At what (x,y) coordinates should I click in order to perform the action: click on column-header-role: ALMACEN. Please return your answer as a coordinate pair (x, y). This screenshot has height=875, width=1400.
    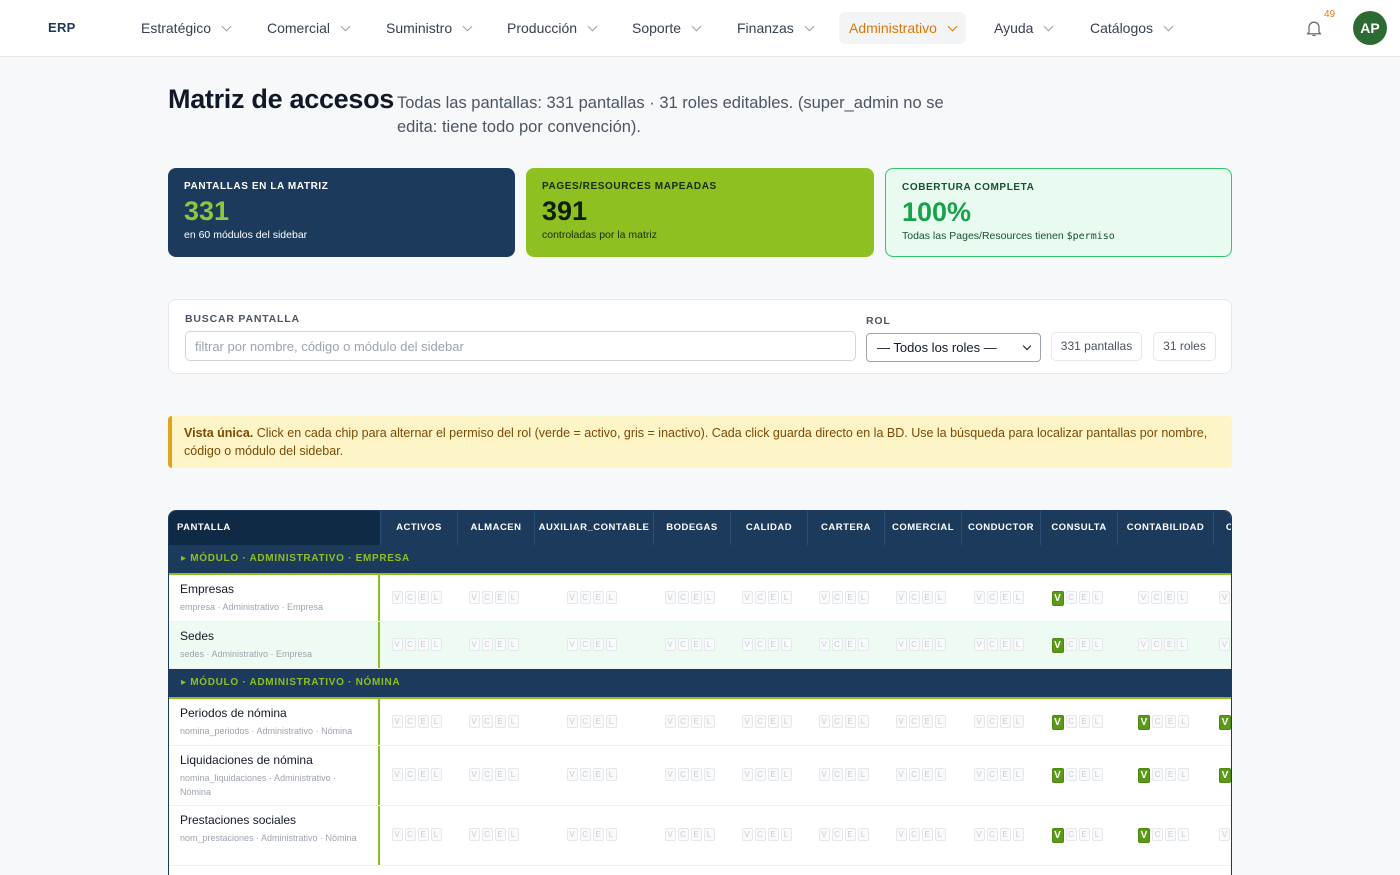
    Looking at the image, I should click on (495, 528).